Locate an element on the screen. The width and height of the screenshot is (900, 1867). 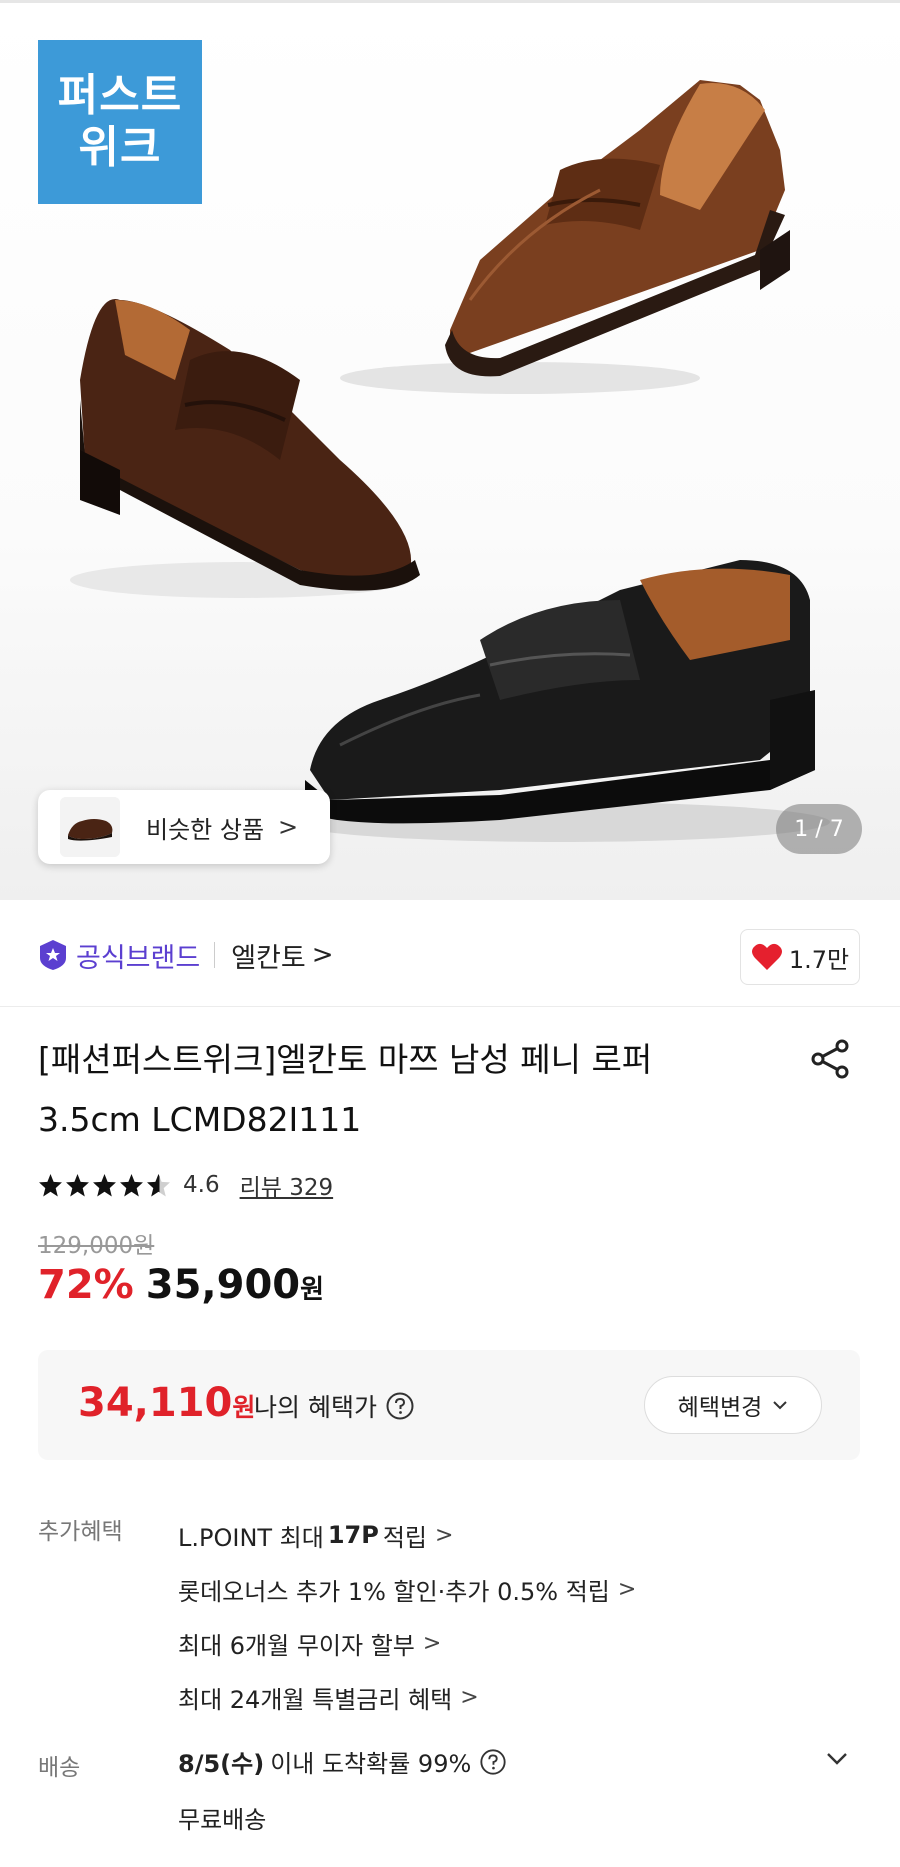
extra-benefit-installment: 최대 6개월 무이자 할부 > is located at coordinates (407, 1643).